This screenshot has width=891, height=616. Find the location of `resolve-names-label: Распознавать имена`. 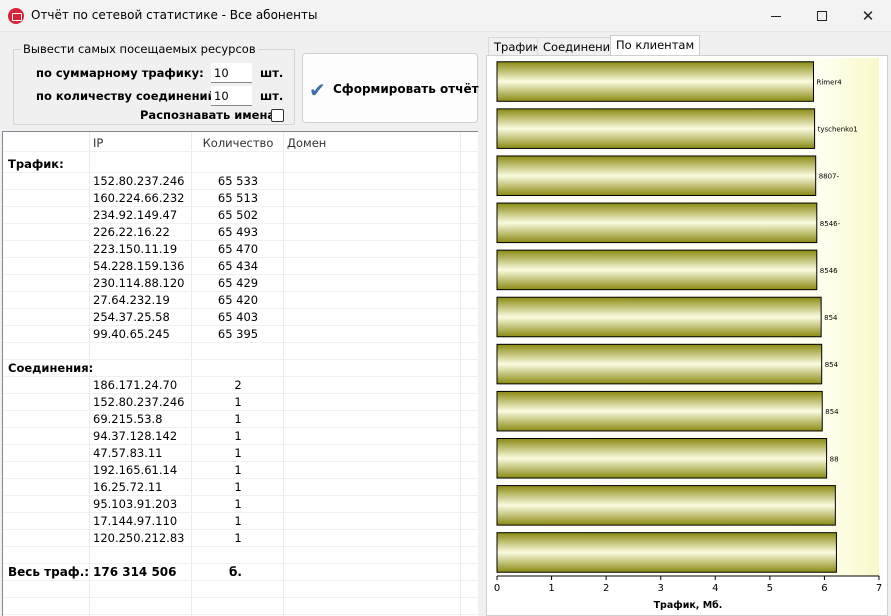

resolve-names-label: Распознавать имена is located at coordinates (208, 115).